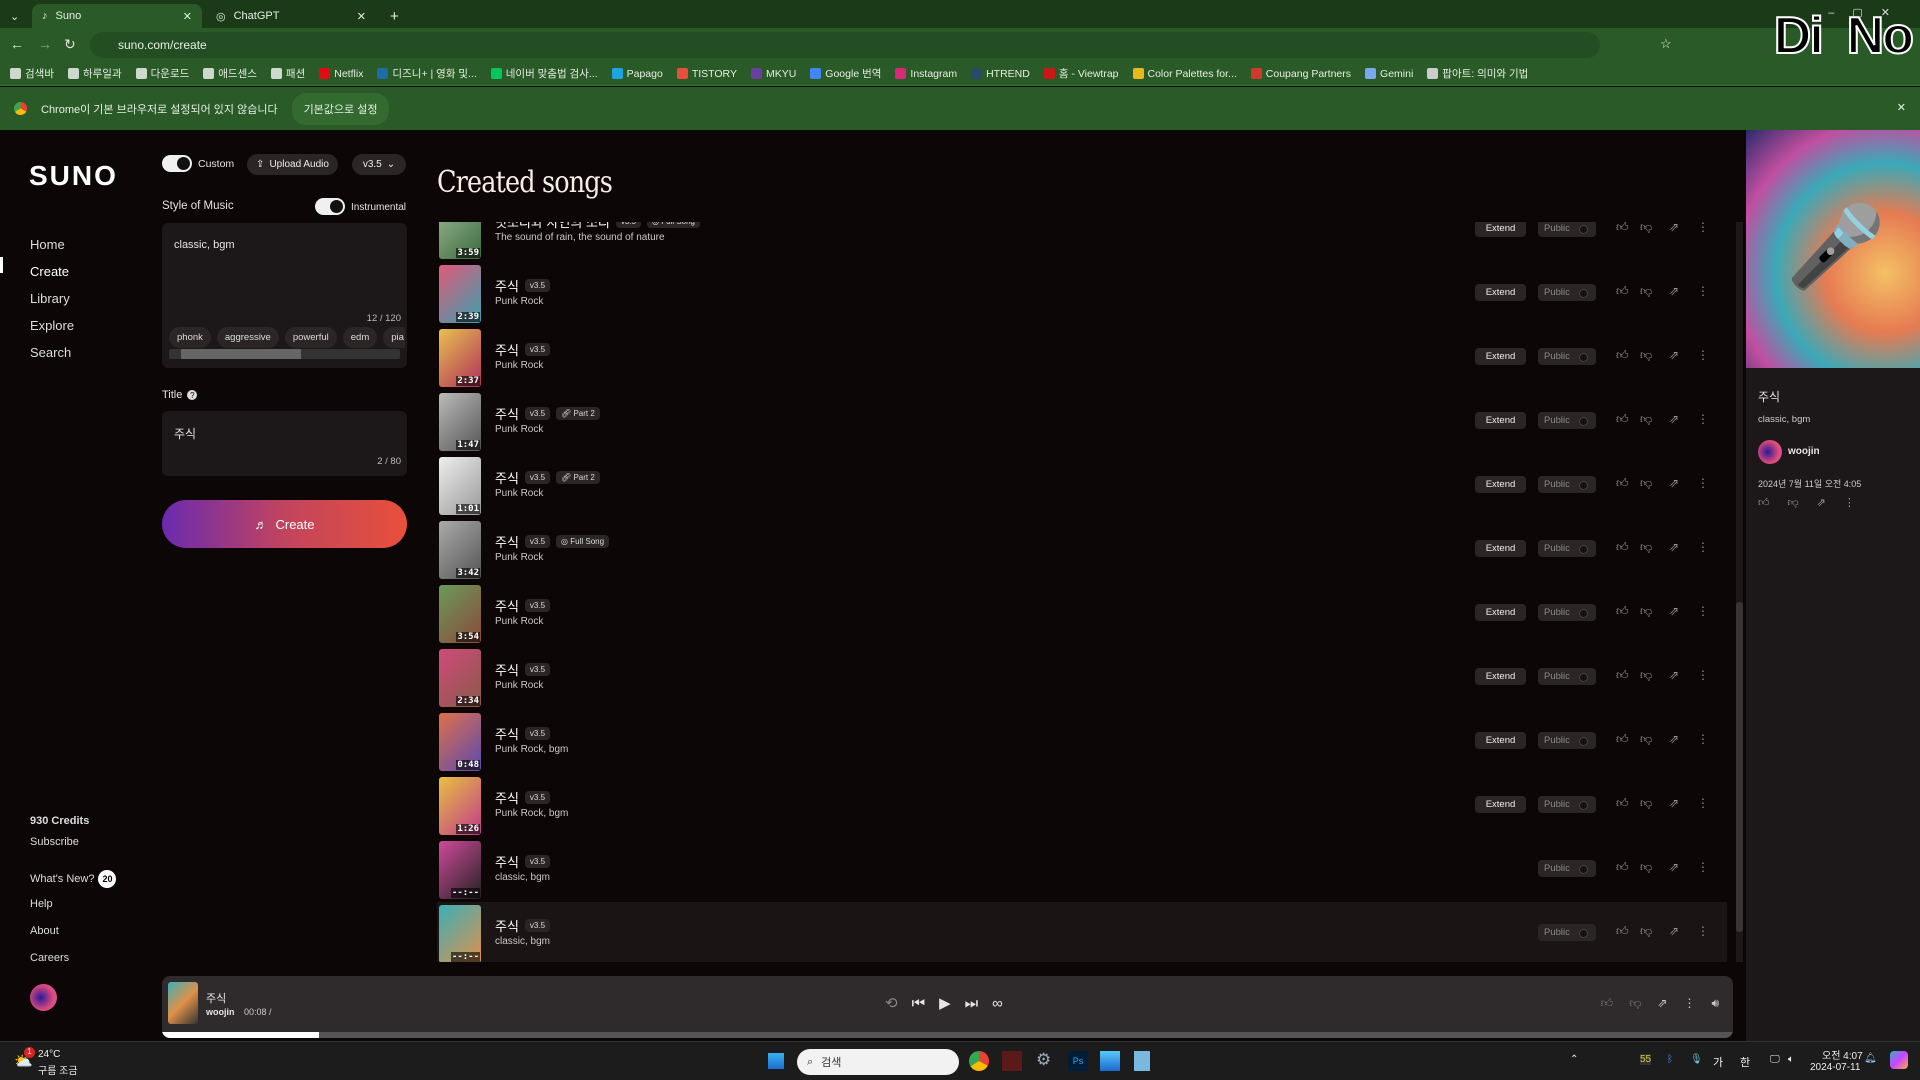  Describe the element at coordinates (1082, 678) in the screenshot. I see `song-row: 2:34 주식 v3.5 Punk Rock Extend Public 👍︎ 👎︎ ⇗ ⋮` at that location.